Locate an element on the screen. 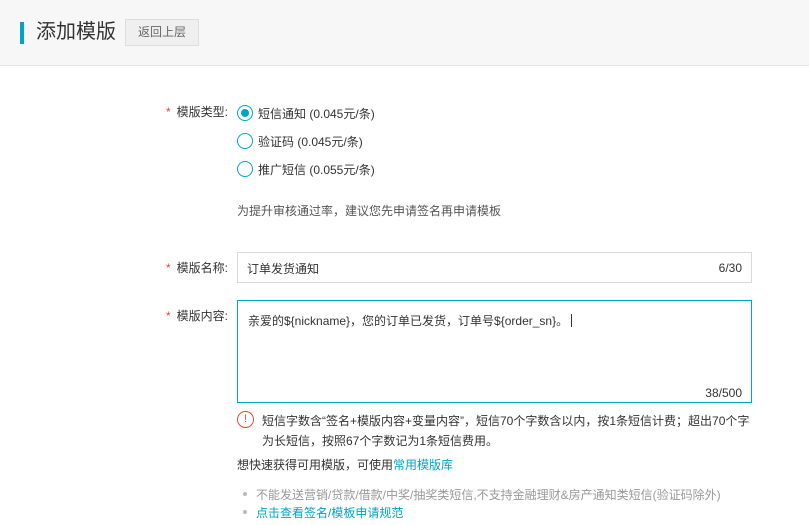 The width and height of the screenshot is (809, 525). spec-link: 点击查看签名/模板申请规范 is located at coordinates (329, 513).